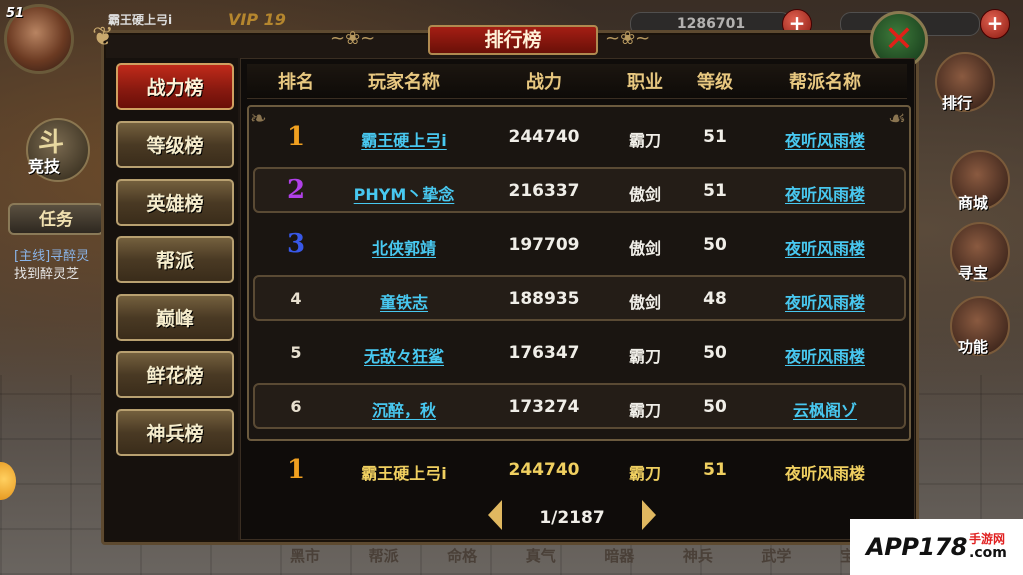 This screenshot has width=1023, height=575. What do you see at coordinates (56, 219) in the screenshot?
I see `quest-button: 任务` at bounding box center [56, 219].